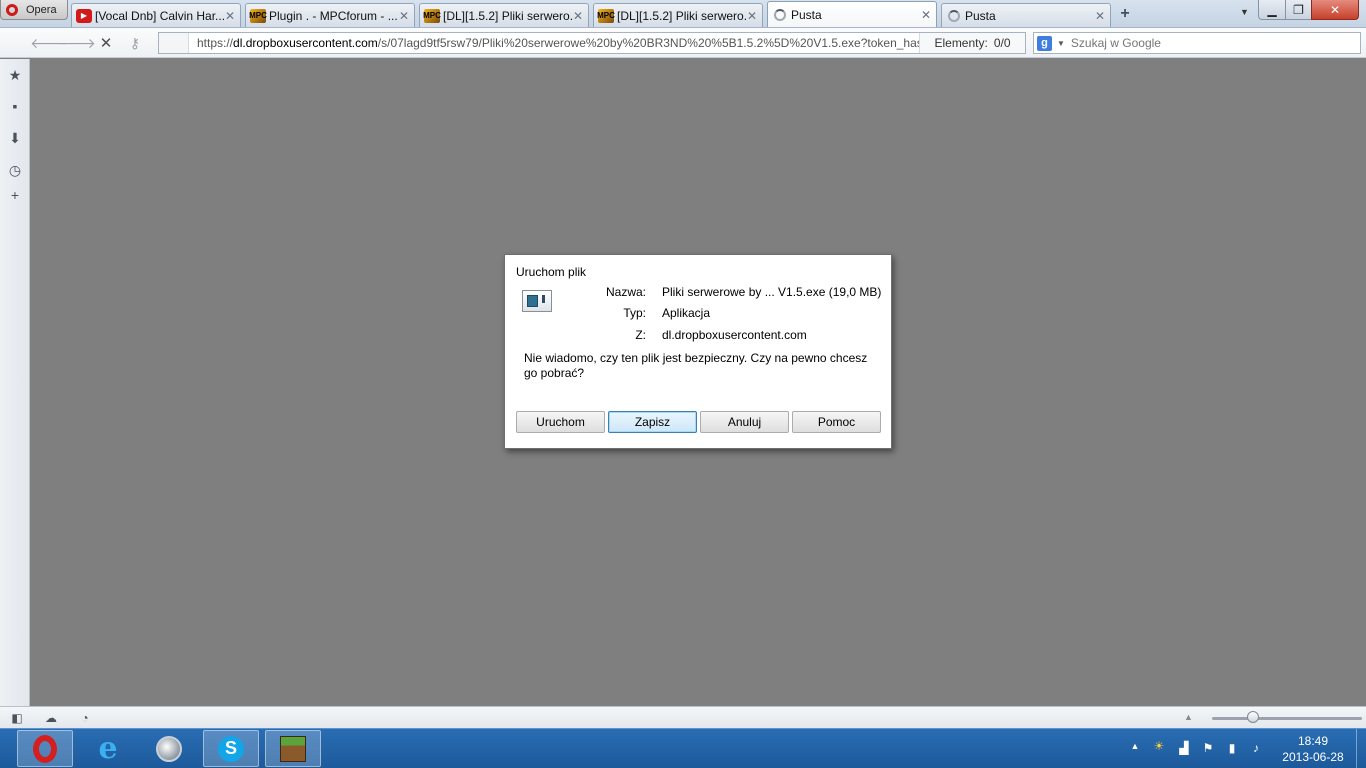 The width and height of the screenshot is (1366, 768). Describe the element at coordinates (1313, 741) in the screenshot. I see `clock-time: 18:49` at that location.